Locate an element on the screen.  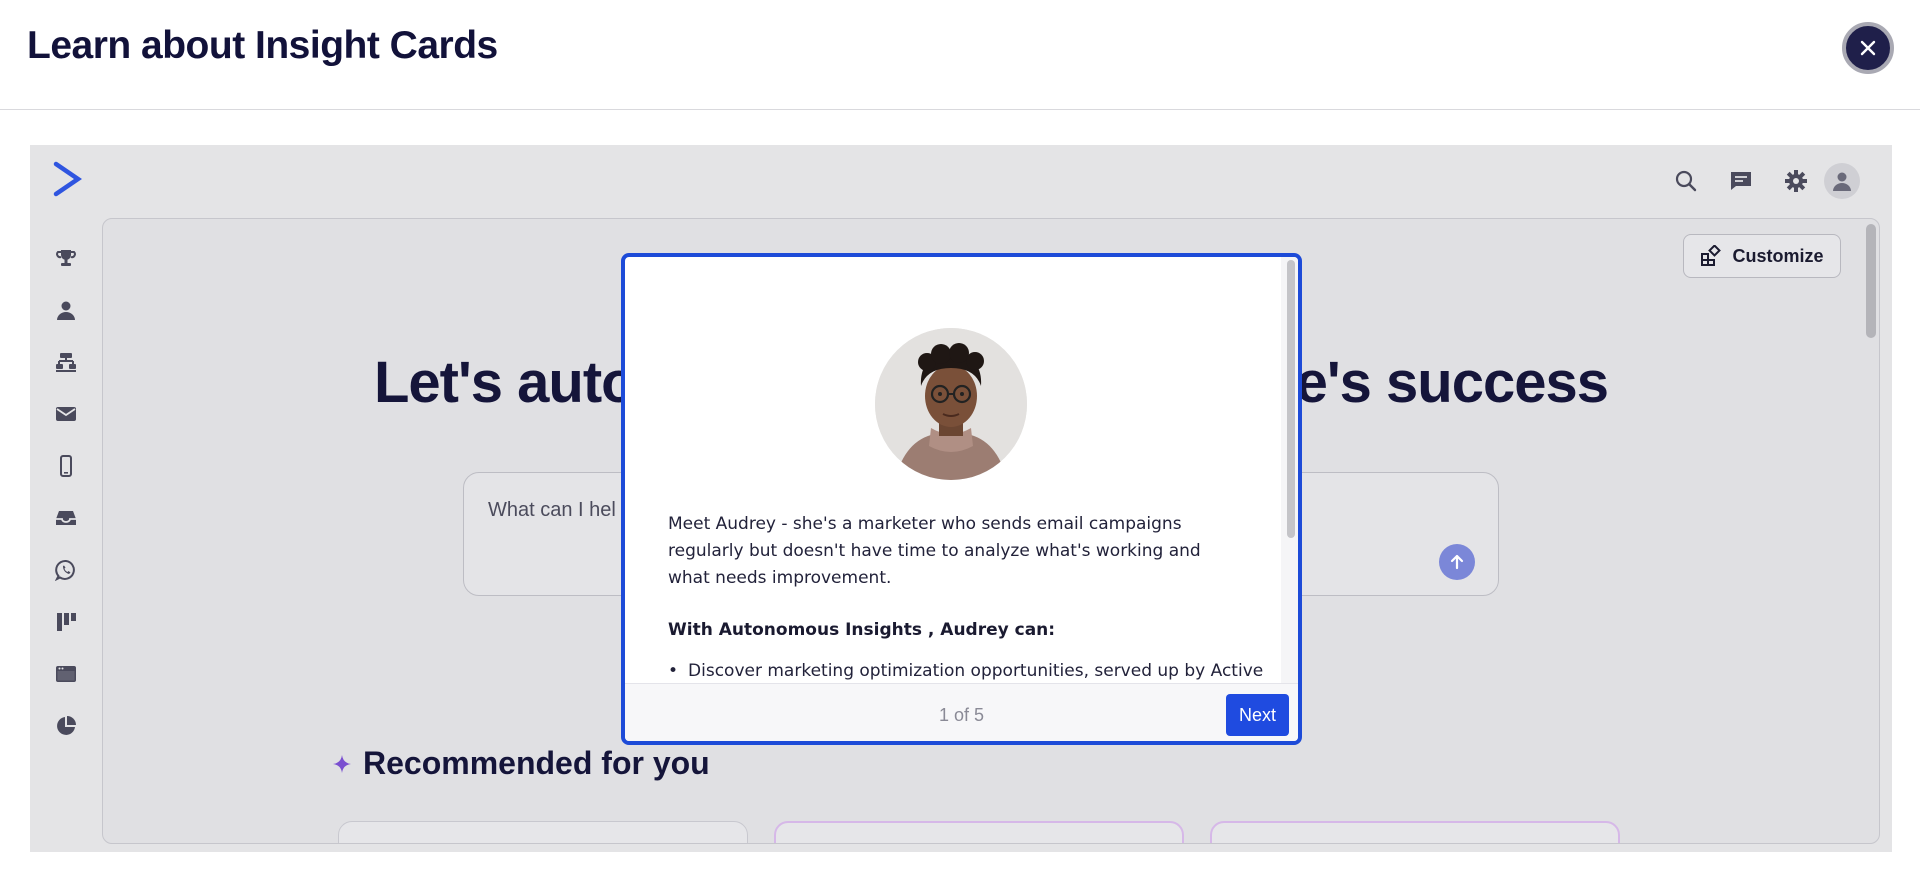
recommended-title: Recommended for you is located at coordinates (536, 763).